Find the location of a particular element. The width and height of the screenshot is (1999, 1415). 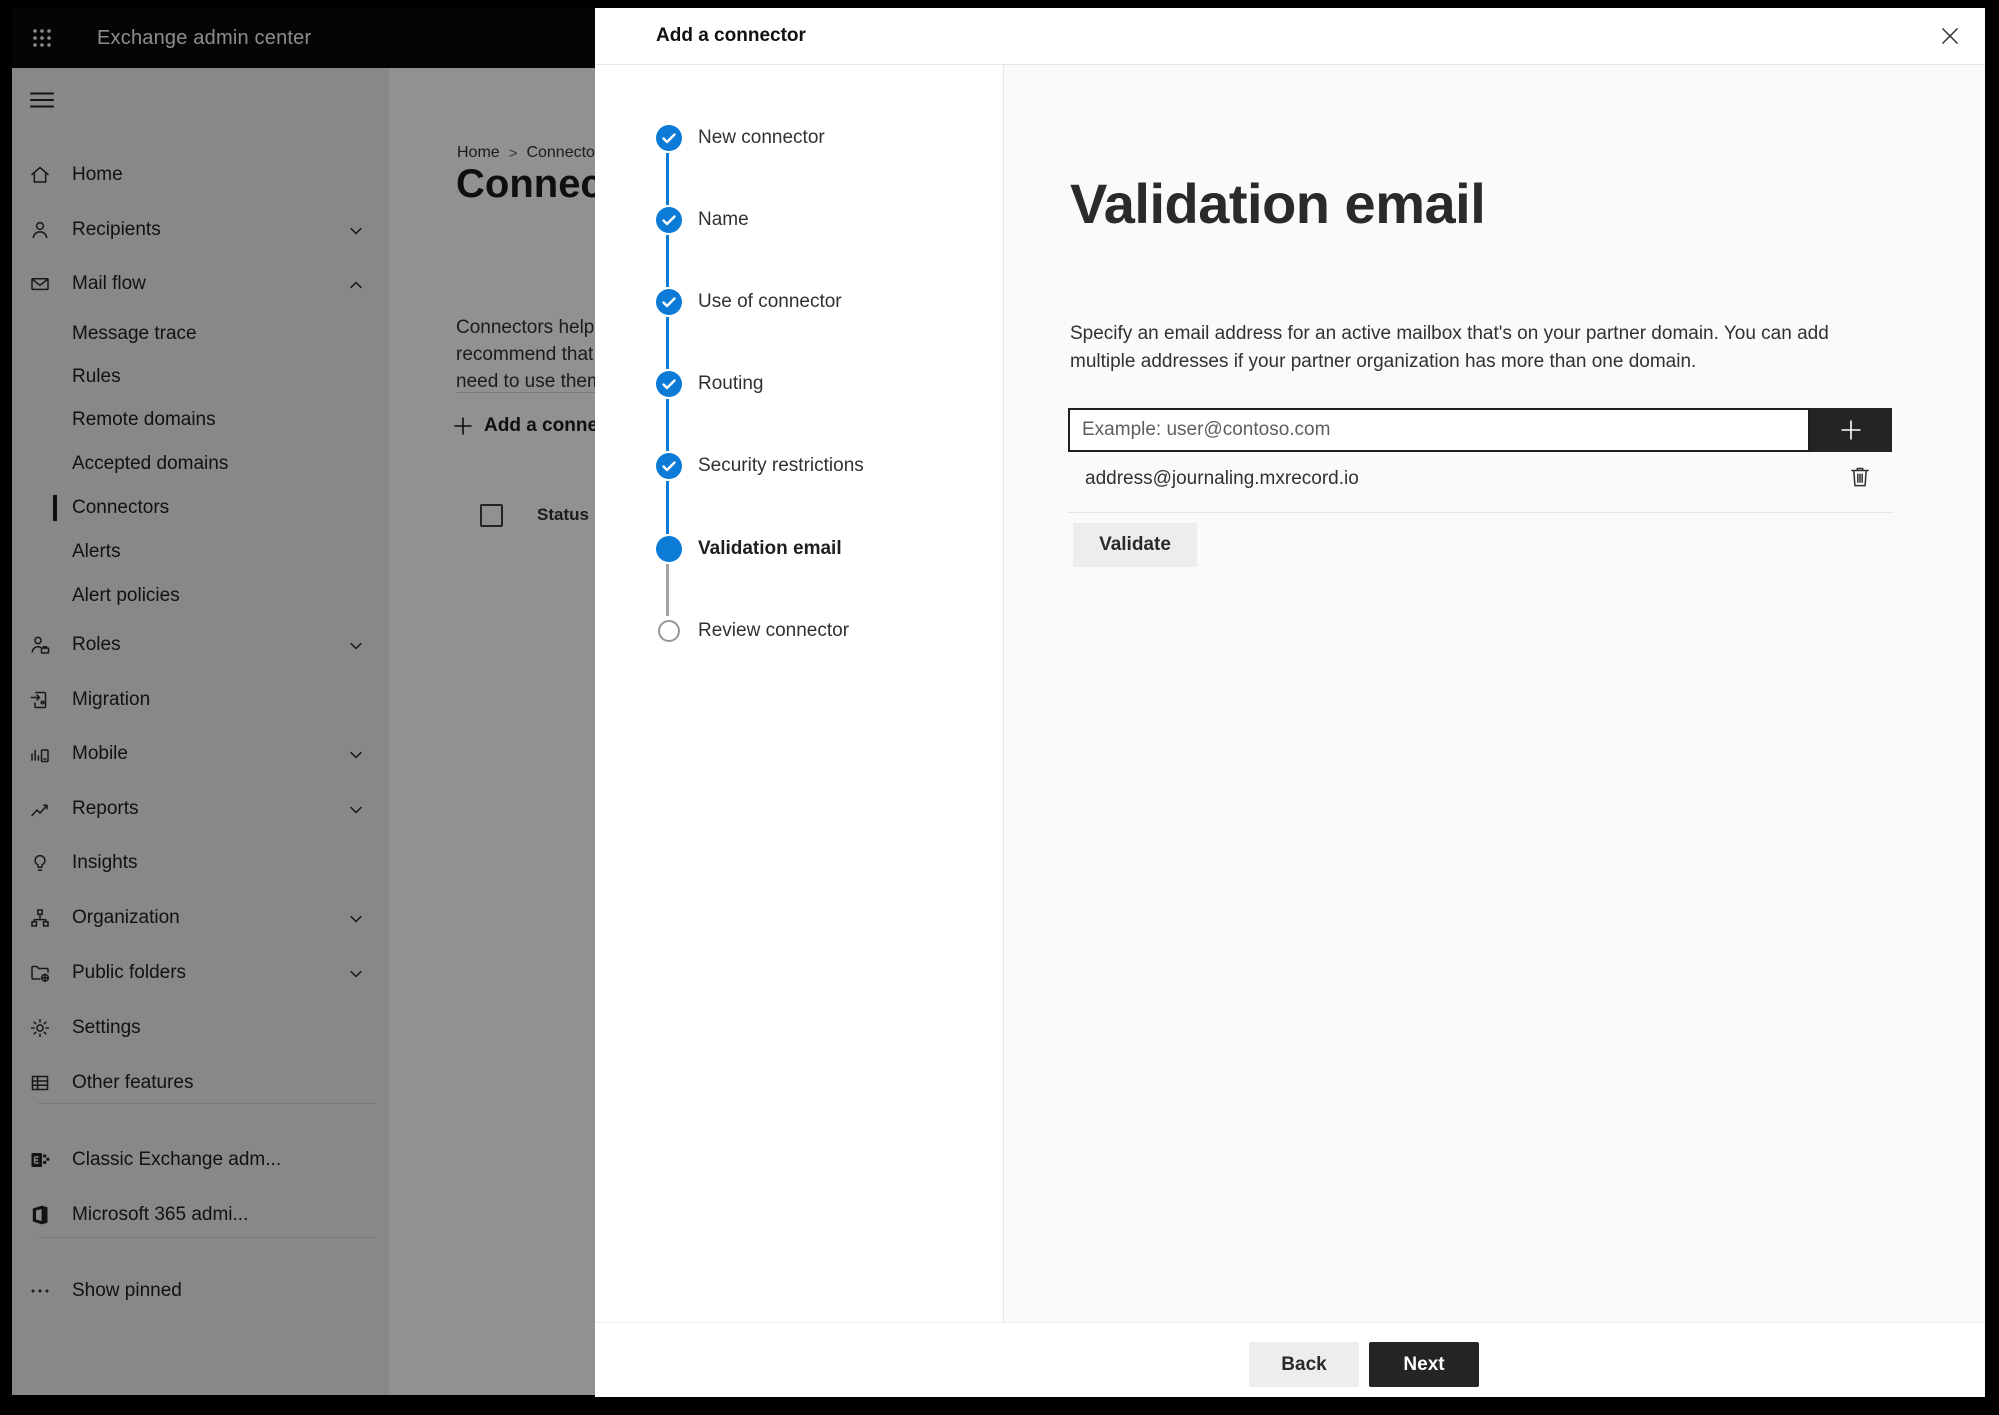

next-button: Next is located at coordinates (1424, 1364).